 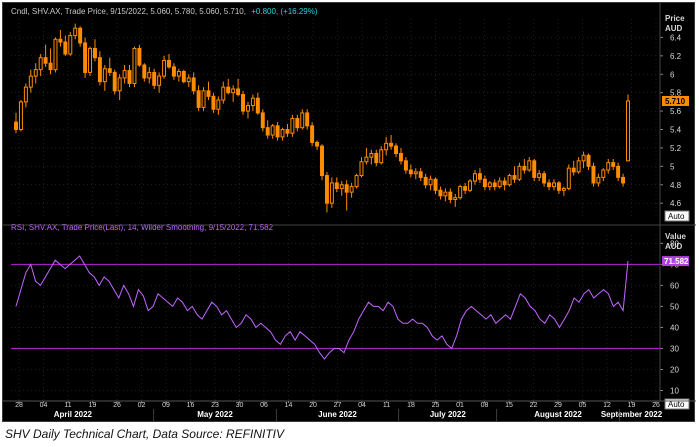 What do you see at coordinates (67, 405) in the screenshot?
I see `day-tick-label: 11` at bounding box center [67, 405].